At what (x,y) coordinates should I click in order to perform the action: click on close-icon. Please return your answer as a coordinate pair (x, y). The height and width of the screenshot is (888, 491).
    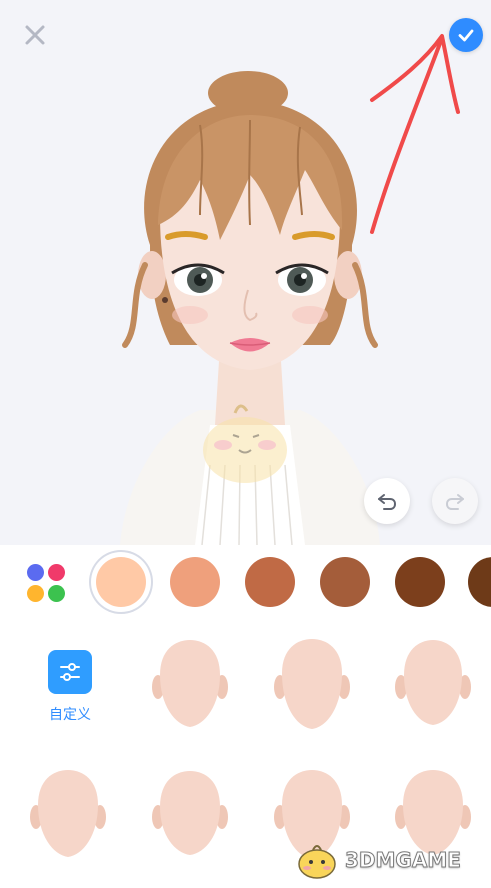
    Looking at the image, I should click on (35, 35).